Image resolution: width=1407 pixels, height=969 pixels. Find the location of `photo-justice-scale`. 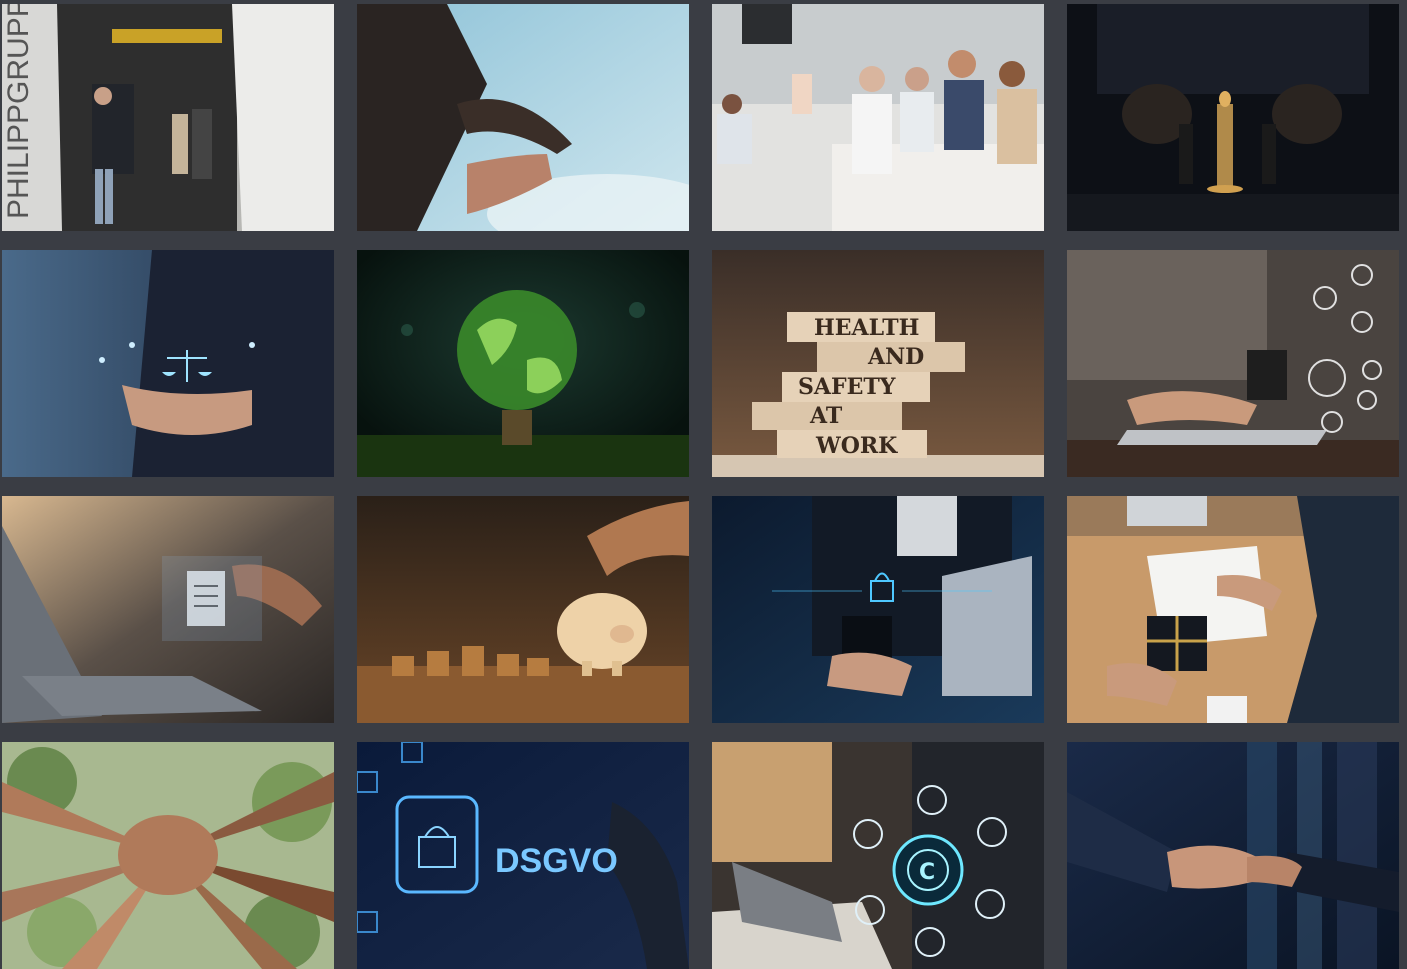

photo-justice-scale is located at coordinates (168, 363).